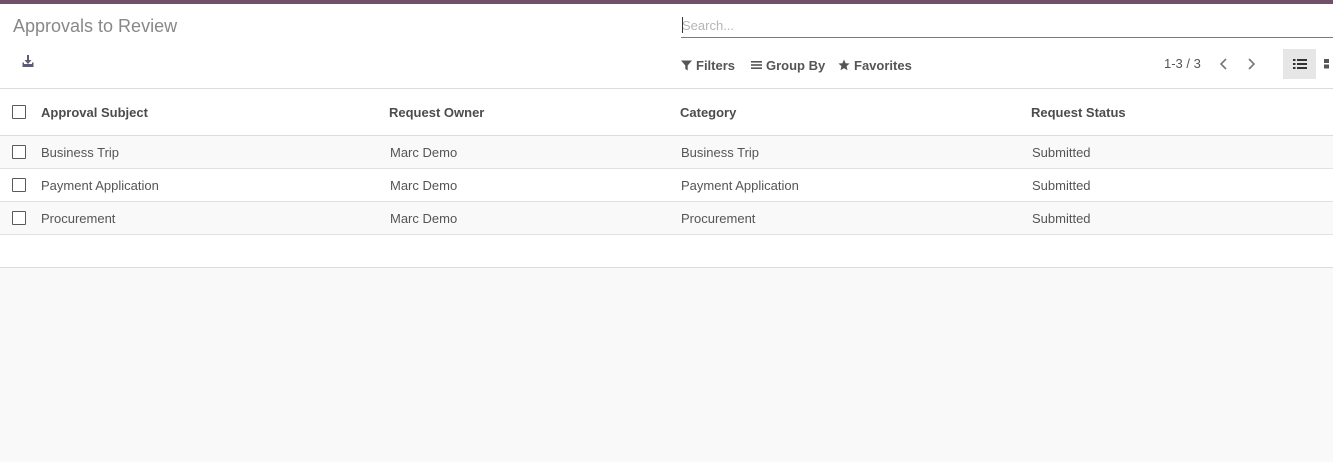 The height and width of the screenshot is (462, 1333). Describe the element at coordinates (716, 65) in the screenshot. I see `filters-label: Filters` at that location.